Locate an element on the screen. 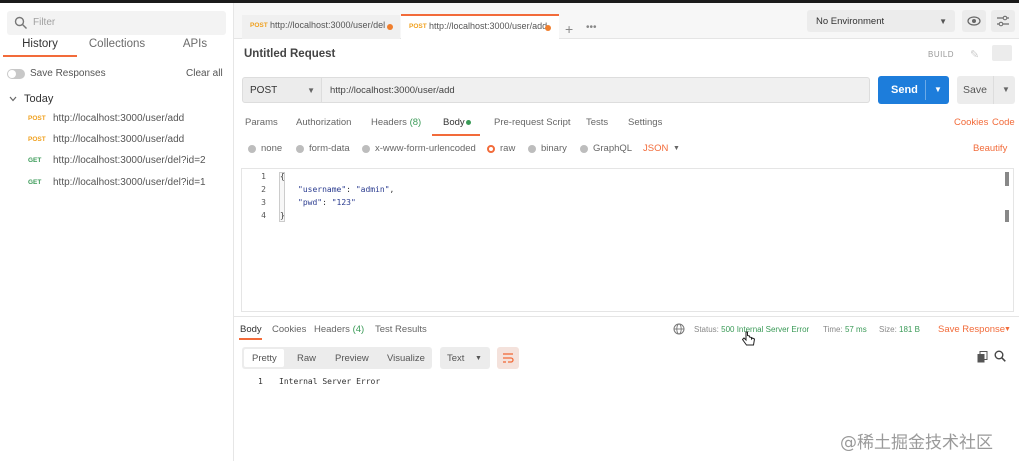 Image resolution: width=1019 pixels, height=461 pixels. environment-select: No Environment ▼ is located at coordinates (881, 21).